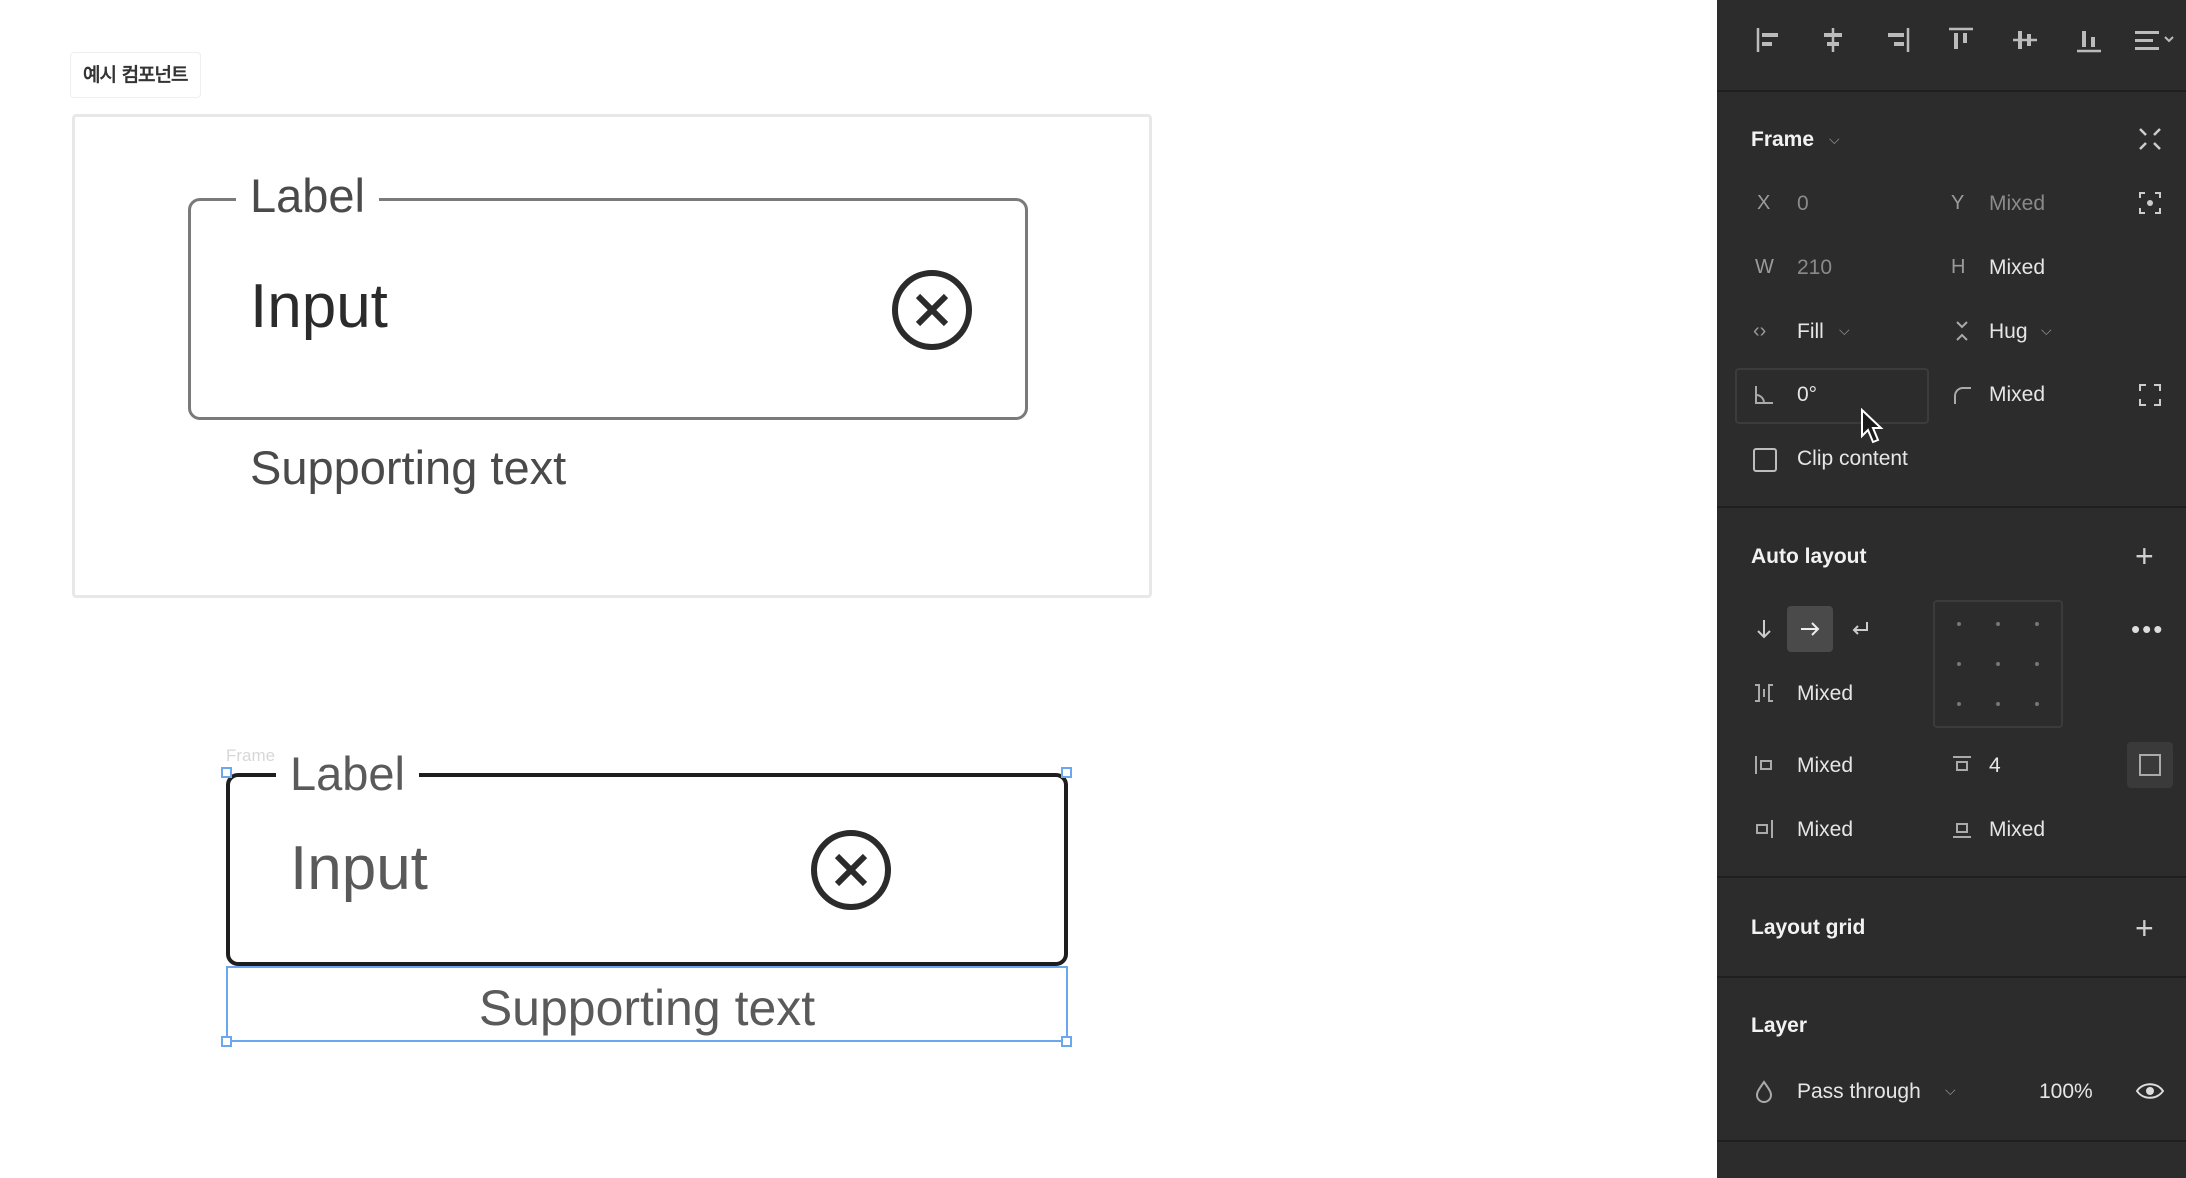  Describe the element at coordinates (2154, 40) in the screenshot. I see `distribute-menu-icon` at that location.